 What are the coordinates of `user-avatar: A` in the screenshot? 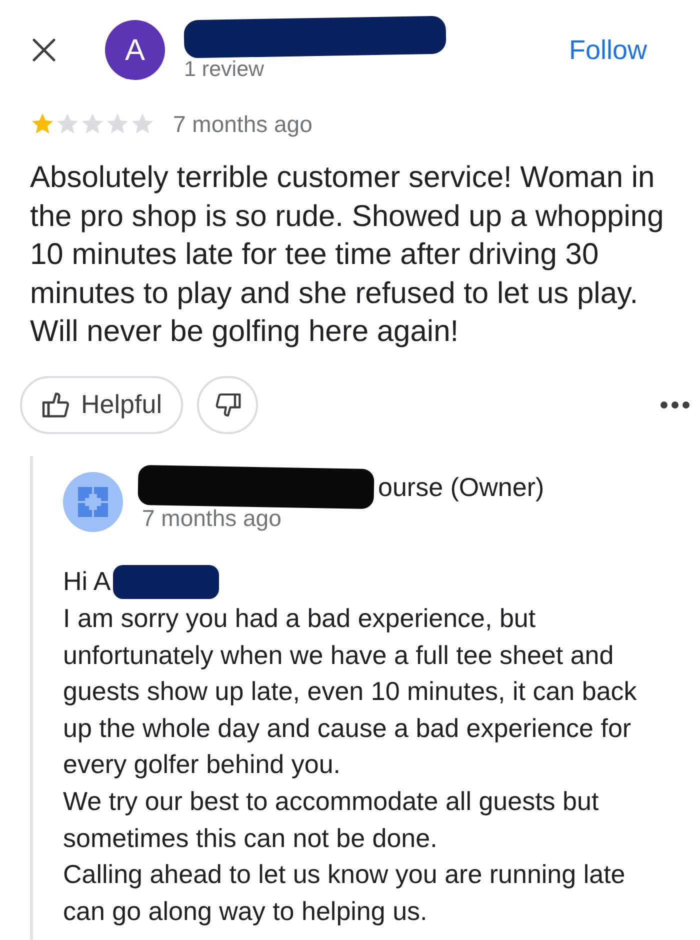 It's located at (135, 50).